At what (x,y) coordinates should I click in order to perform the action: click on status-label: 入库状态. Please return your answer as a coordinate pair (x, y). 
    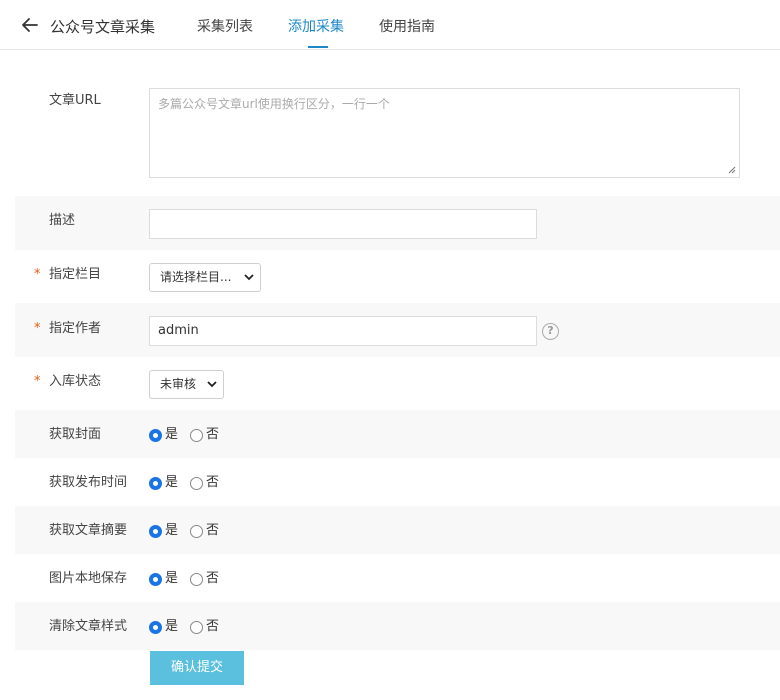
    Looking at the image, I should click on (75, 381).